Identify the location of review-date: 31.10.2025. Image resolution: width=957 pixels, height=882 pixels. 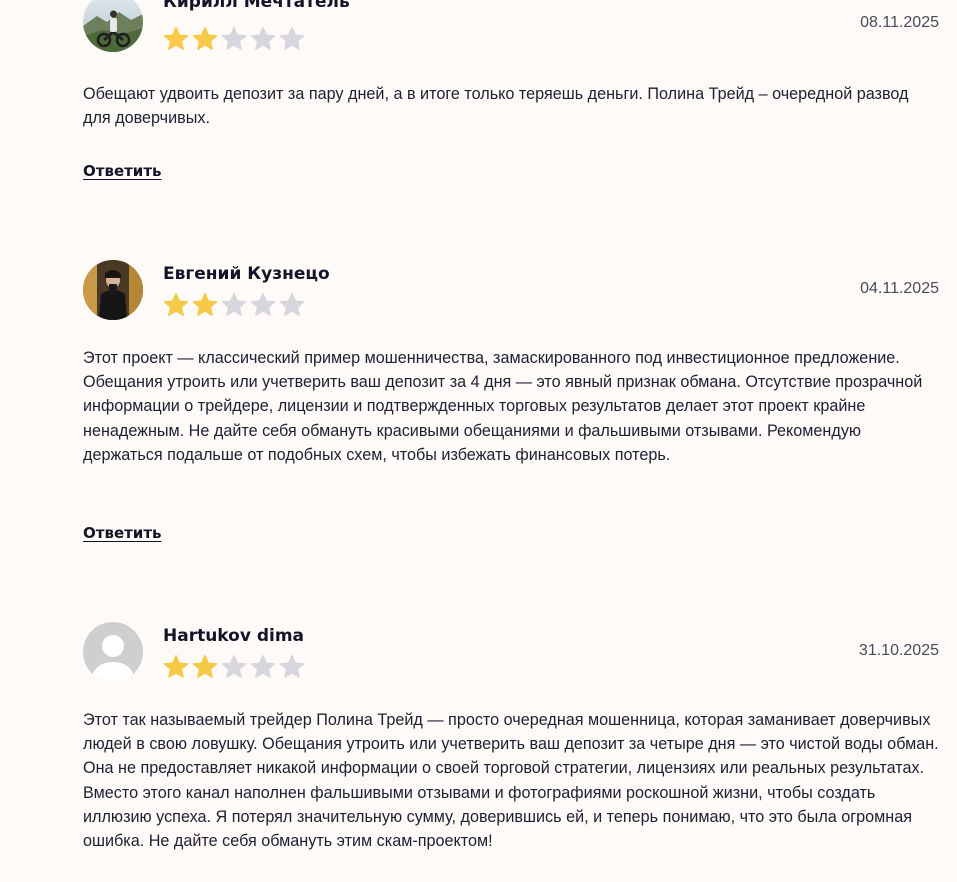
(898, 650).